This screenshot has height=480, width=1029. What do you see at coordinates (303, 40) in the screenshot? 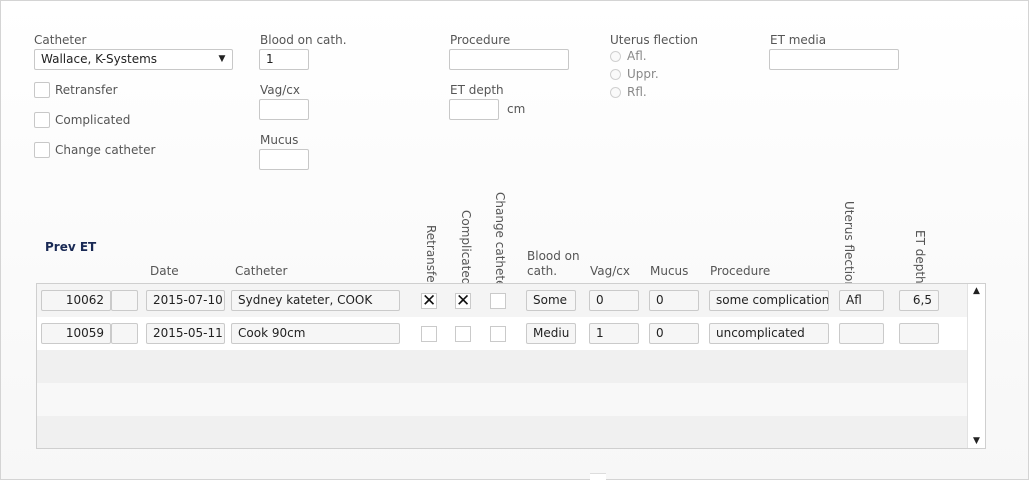
I see `blood-on-cath-label: Blood on cath.` at bounding box center [303, 40].